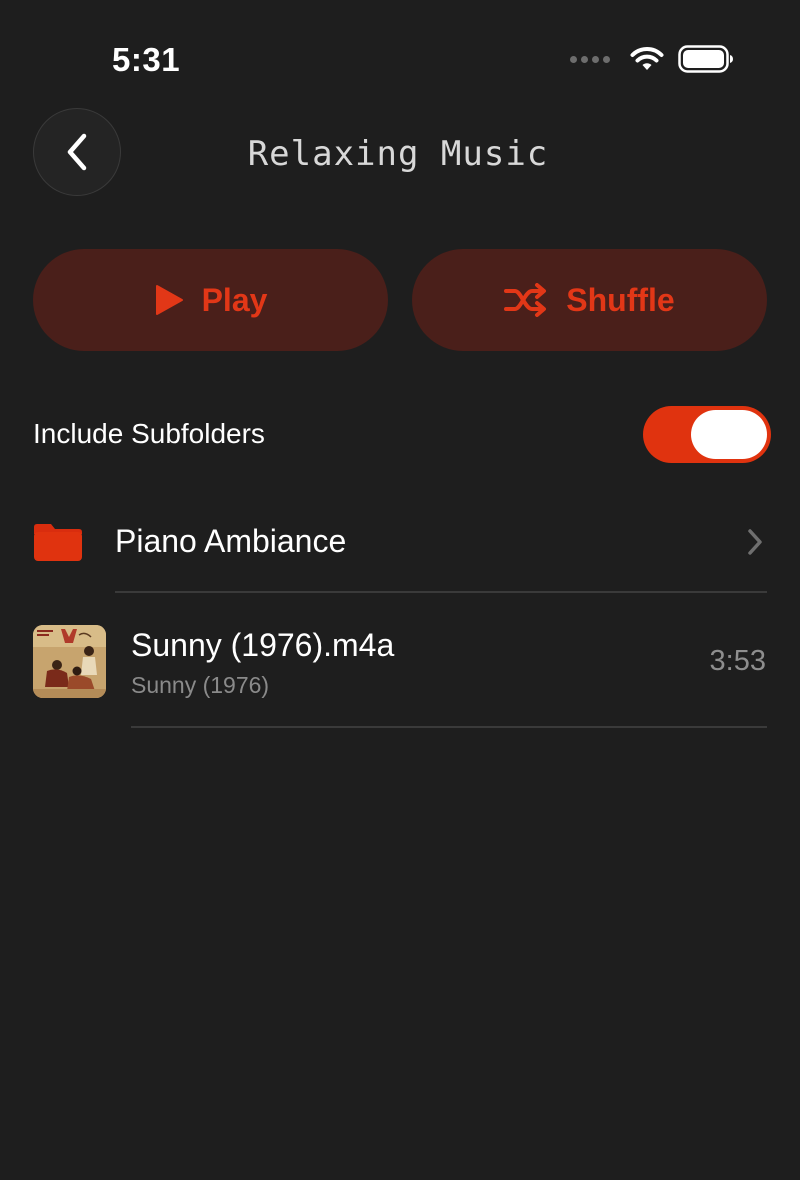 This screenshot has width=800, height=1180. I want to click on shuffle-icon, so click(525, 300).